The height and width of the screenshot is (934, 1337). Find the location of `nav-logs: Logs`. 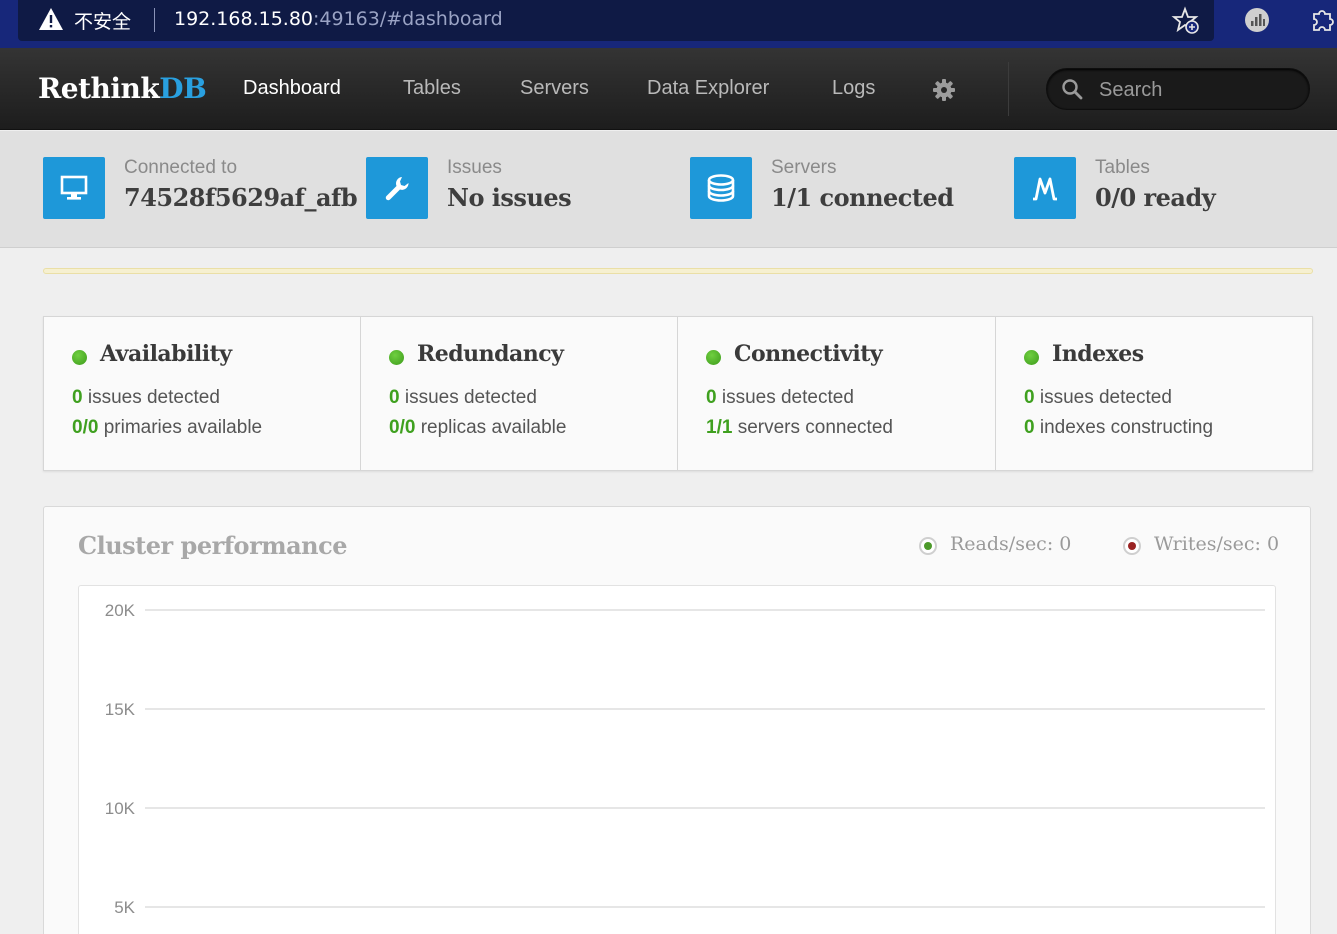

nav-logs: Logs is located at coordinates (853, 88).